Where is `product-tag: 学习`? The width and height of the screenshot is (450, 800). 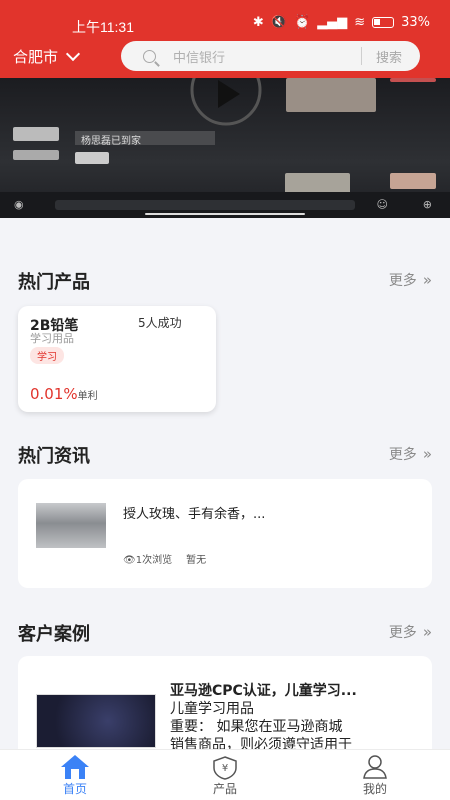
product-tag: 学习 is located at coordinates (47, 355).